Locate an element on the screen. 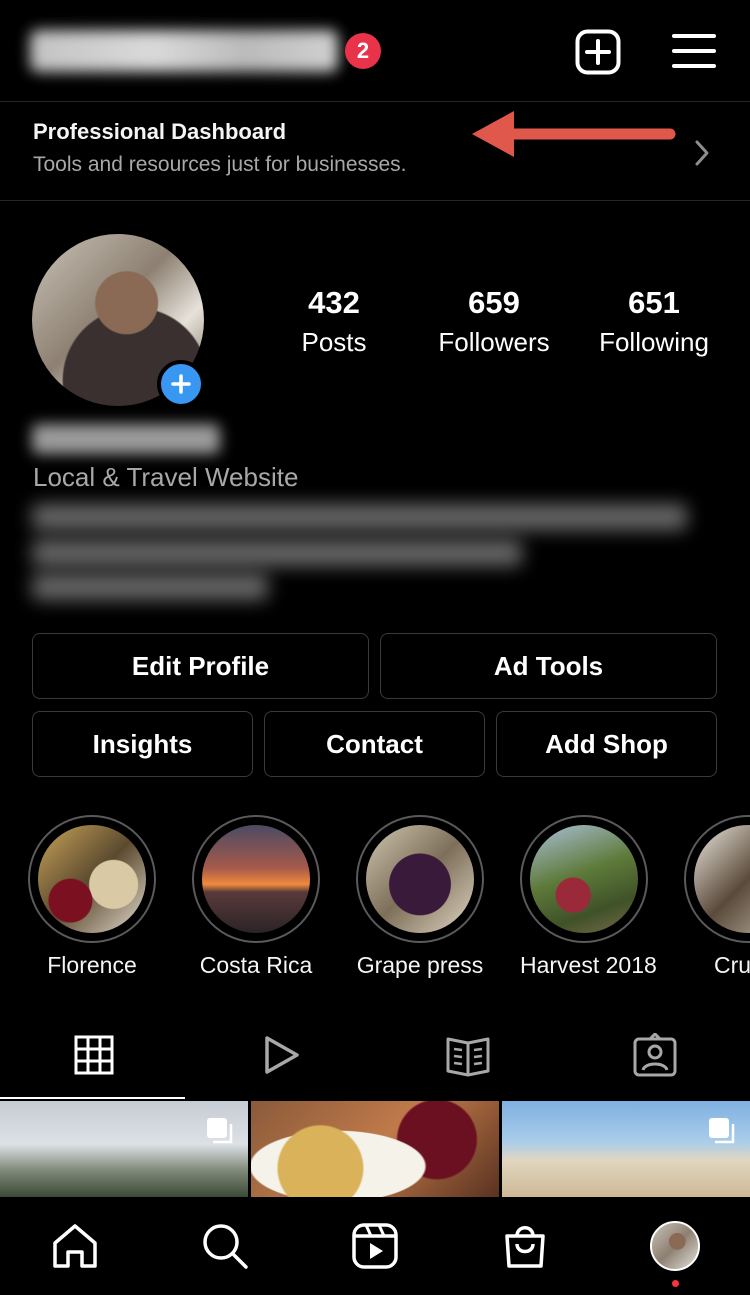 The height and width of the screenshot is (1295, 750). plus-icon is located at coordinates (181, 384).